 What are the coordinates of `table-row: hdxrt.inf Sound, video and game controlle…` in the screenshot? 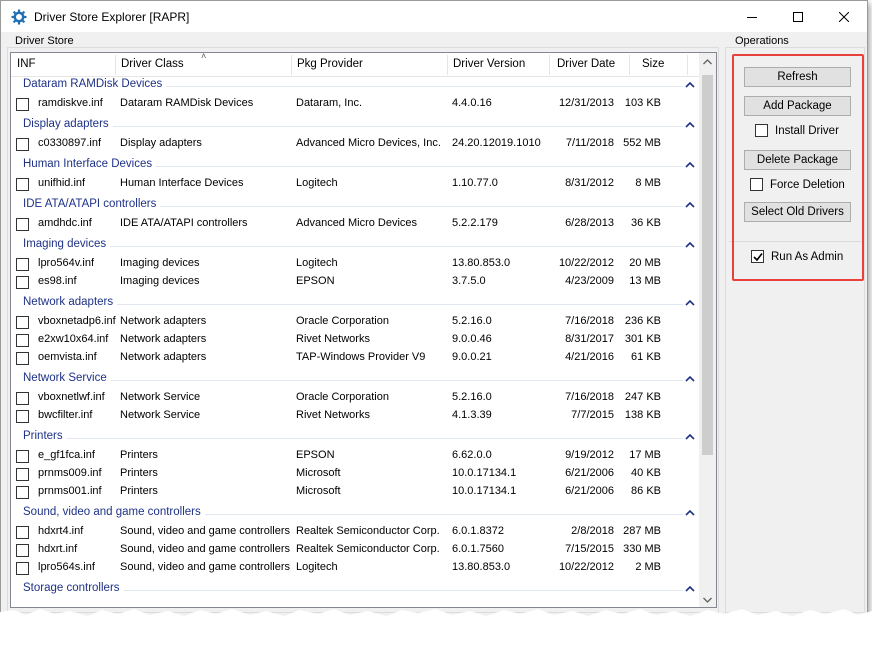 It's located at (356, 550).